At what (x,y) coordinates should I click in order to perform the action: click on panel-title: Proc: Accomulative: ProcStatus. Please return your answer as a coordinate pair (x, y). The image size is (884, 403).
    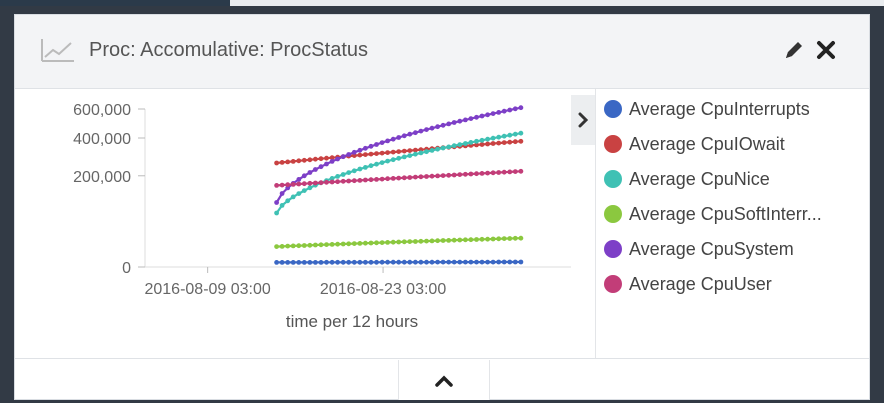
    Looking at the image, I should click on (229, 50).